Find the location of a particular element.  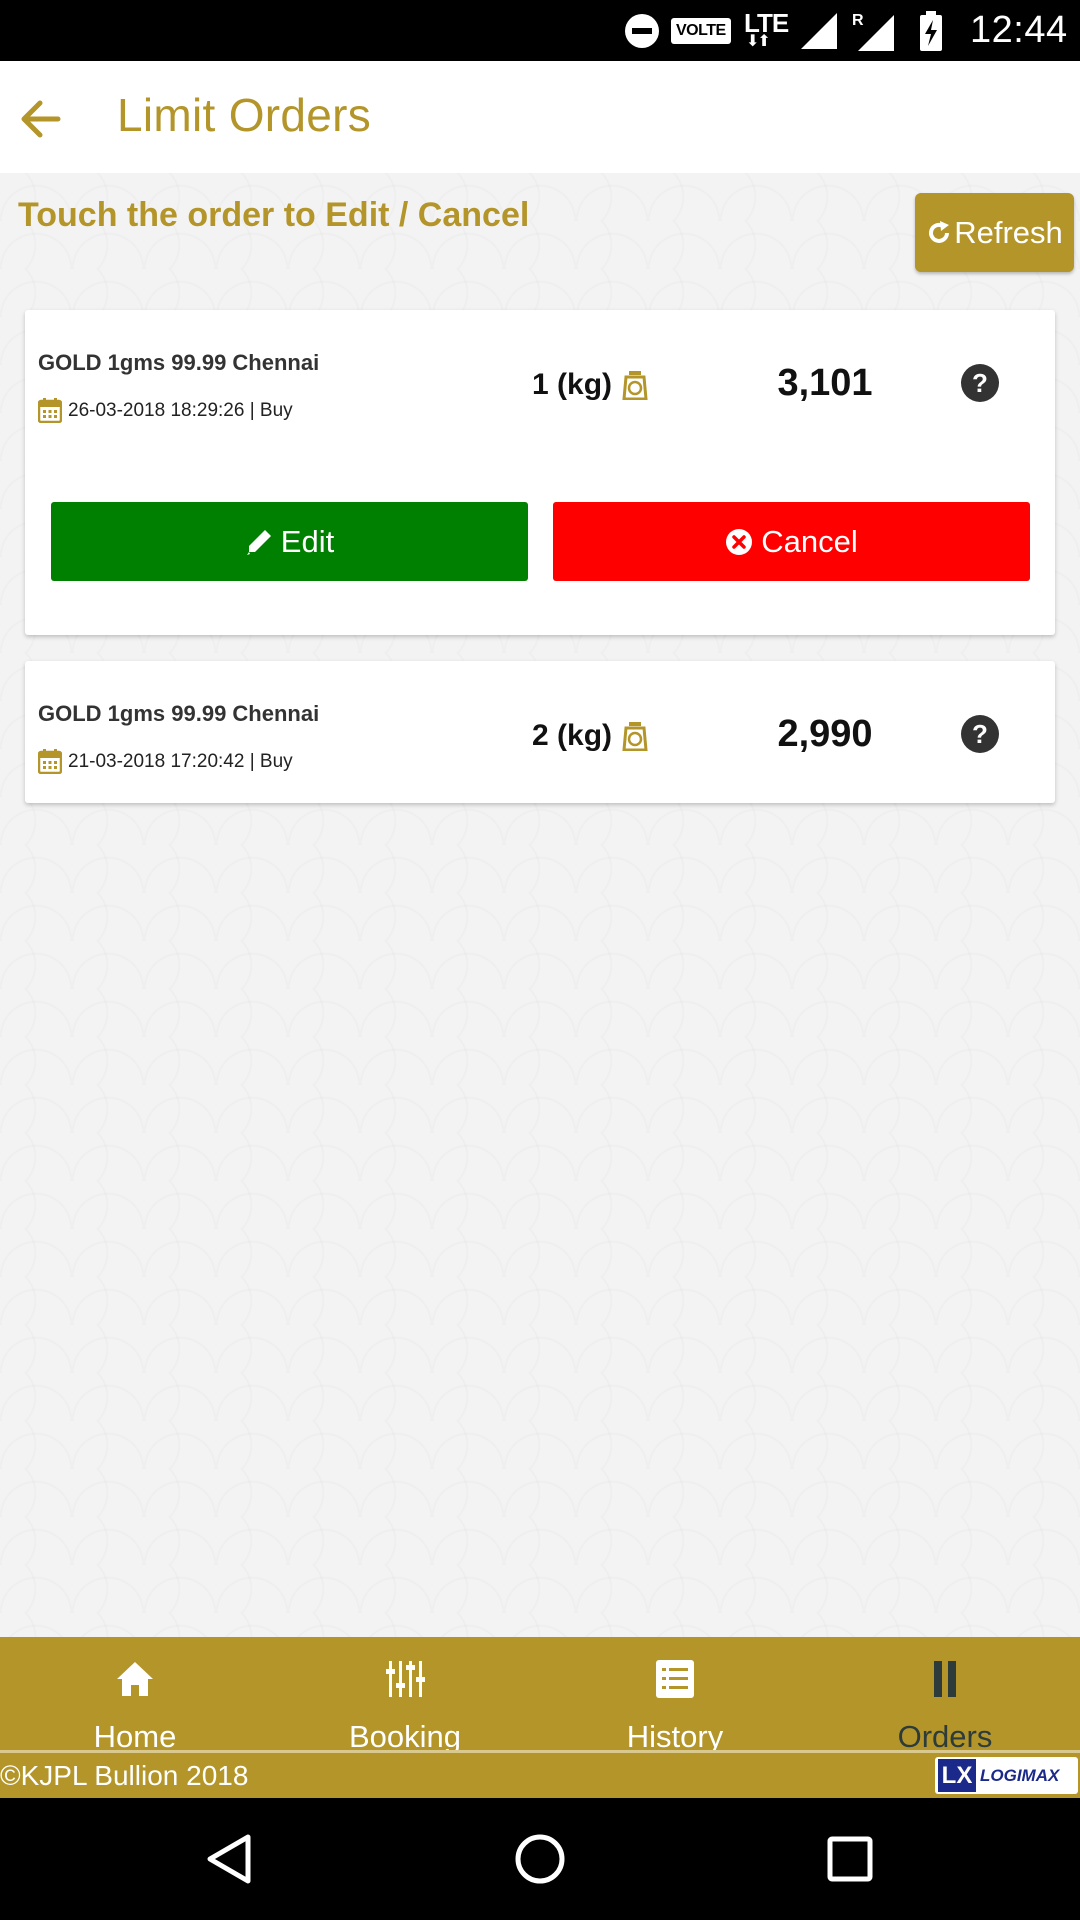

status-bar: VOLTE LTE ⬇⬆ R 12:44 is located at coordinates (540, 30).